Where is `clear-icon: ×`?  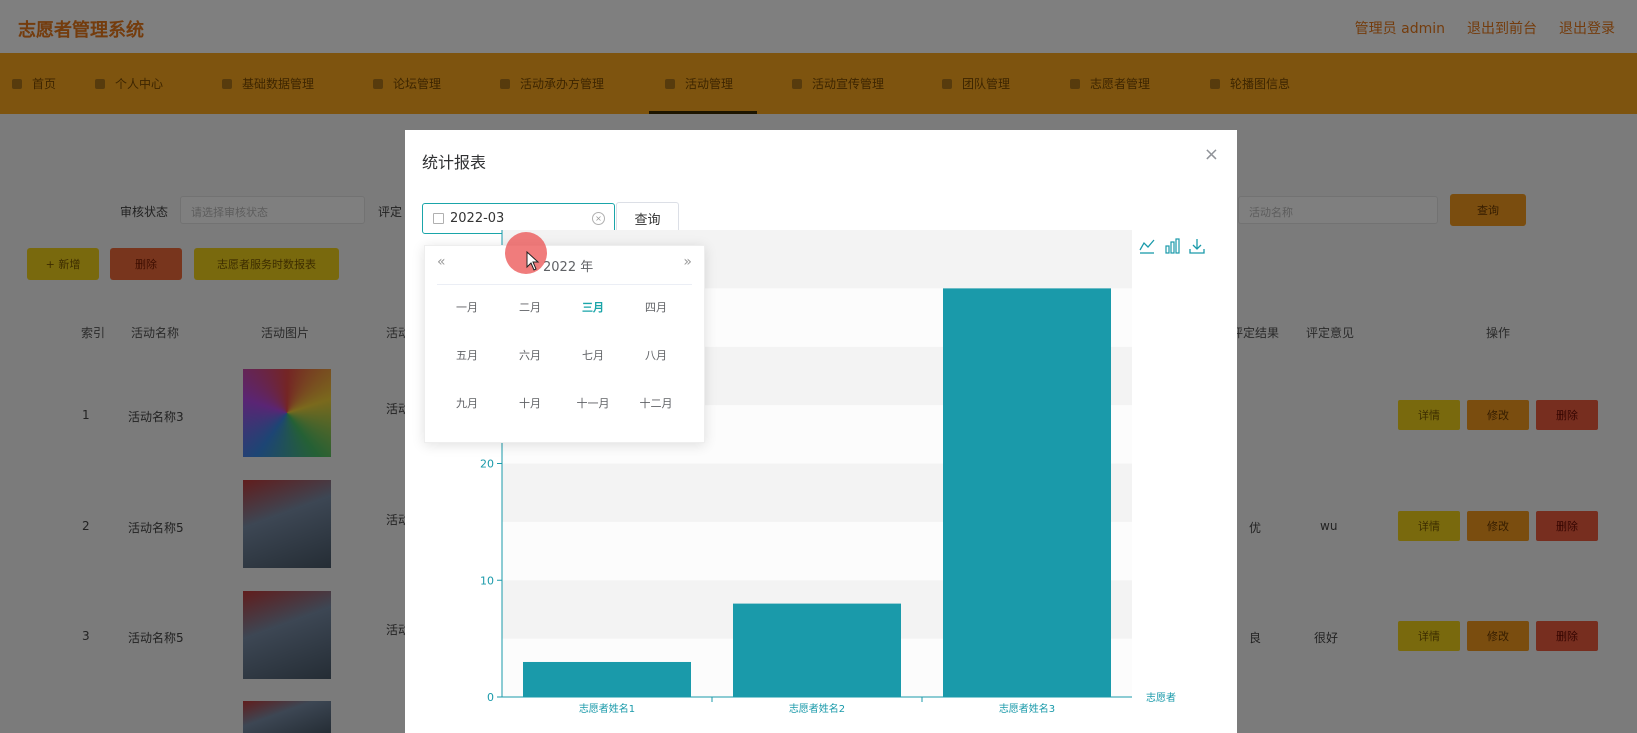
clear-icon: × is located at coordinates (598, 218).